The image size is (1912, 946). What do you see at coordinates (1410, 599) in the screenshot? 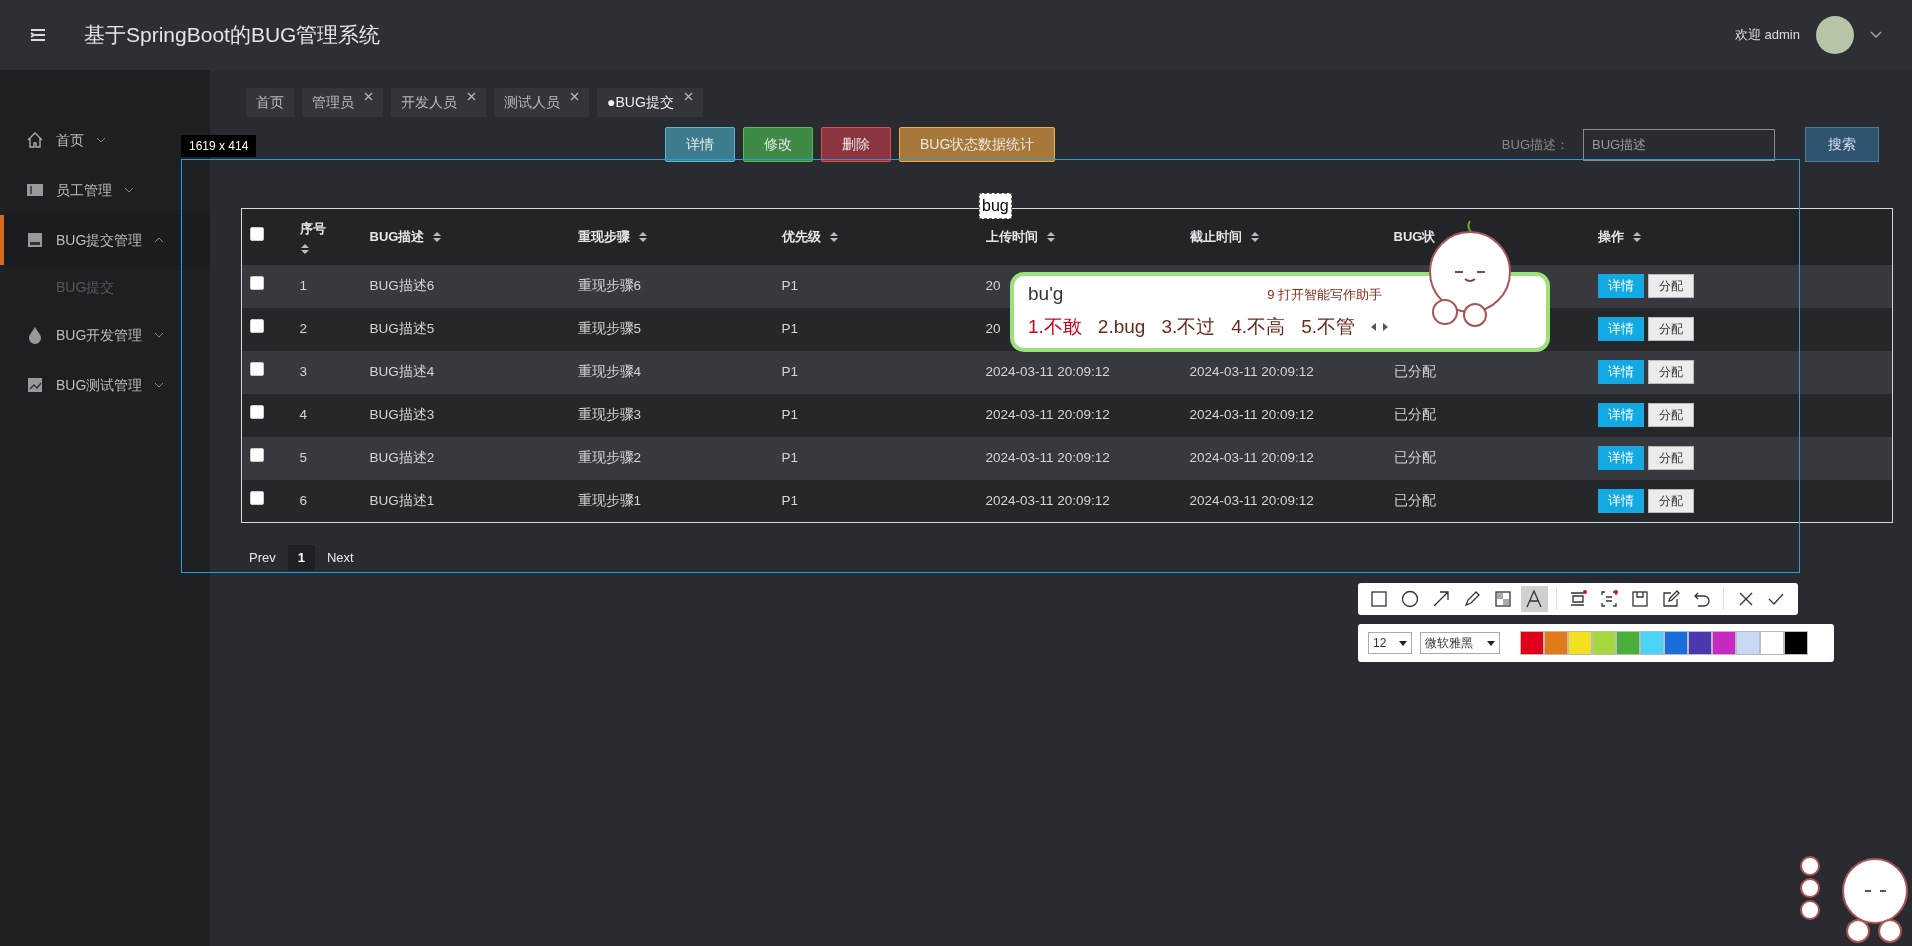
I see `circle-icon` at bounding box center [1410, 599].